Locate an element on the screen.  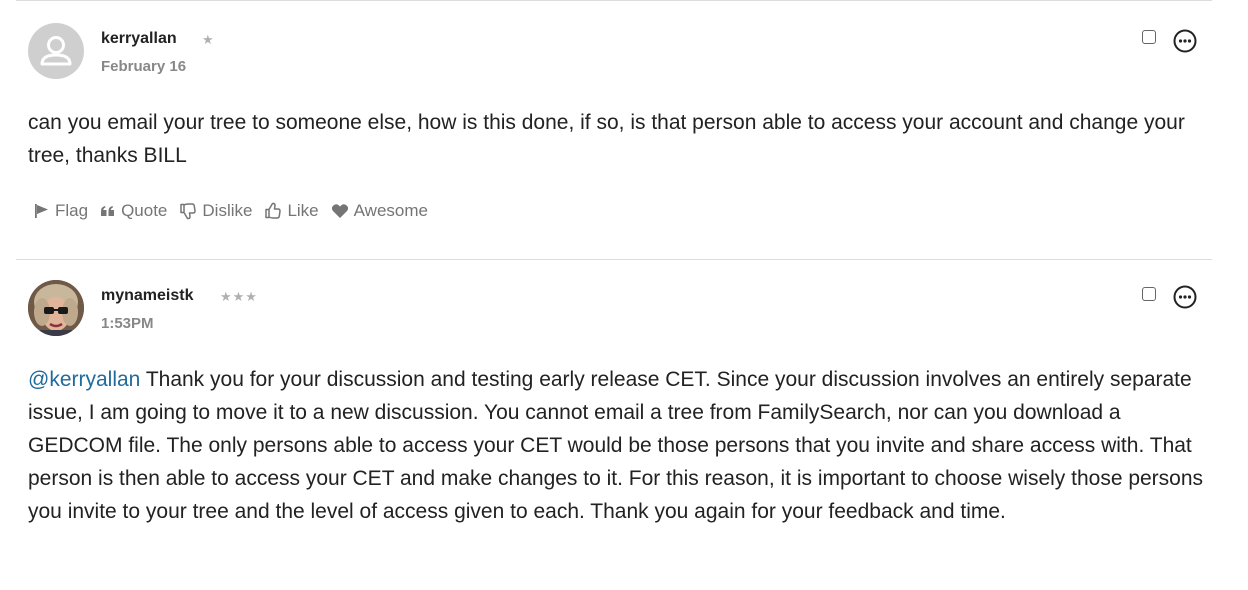
rank-stars: ★ is located at coordinates (208, 39).